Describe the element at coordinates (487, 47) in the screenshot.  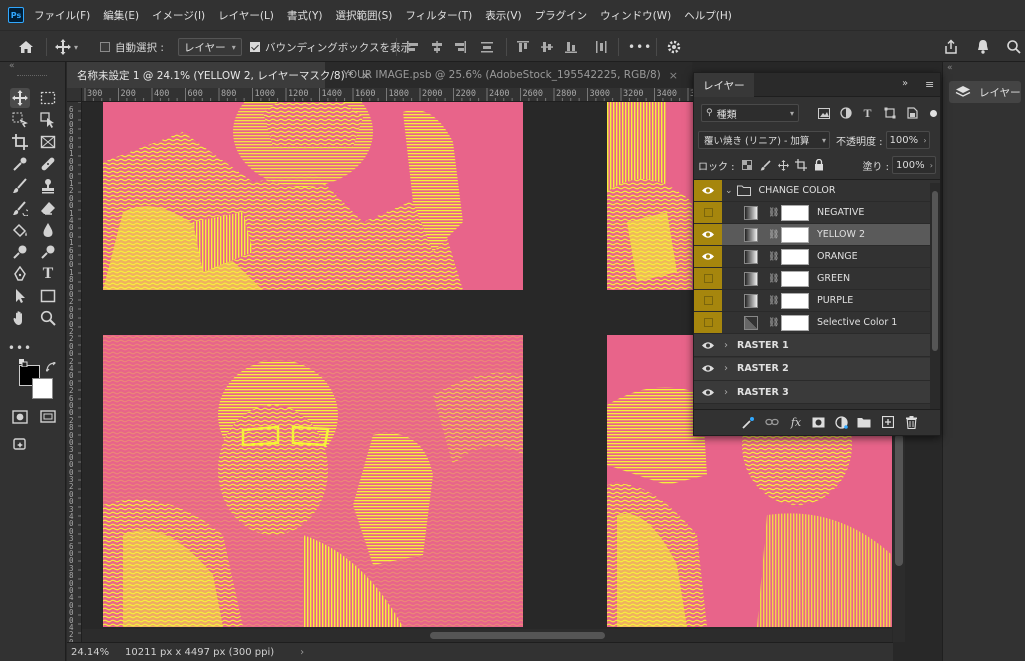
I see `distribute-vertical-icon` at that location.